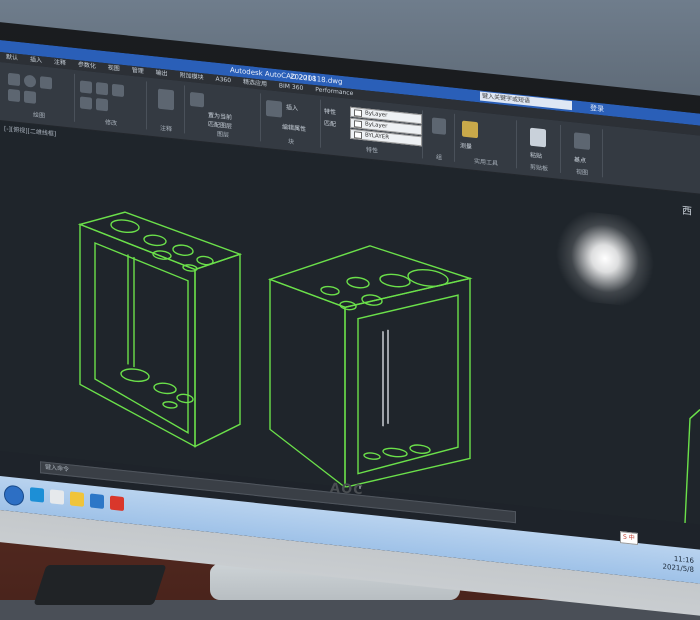 Image resolution: width=700 pixels, height=620 pixels. I want to click on tab-view: 视图, so click(114, 68).